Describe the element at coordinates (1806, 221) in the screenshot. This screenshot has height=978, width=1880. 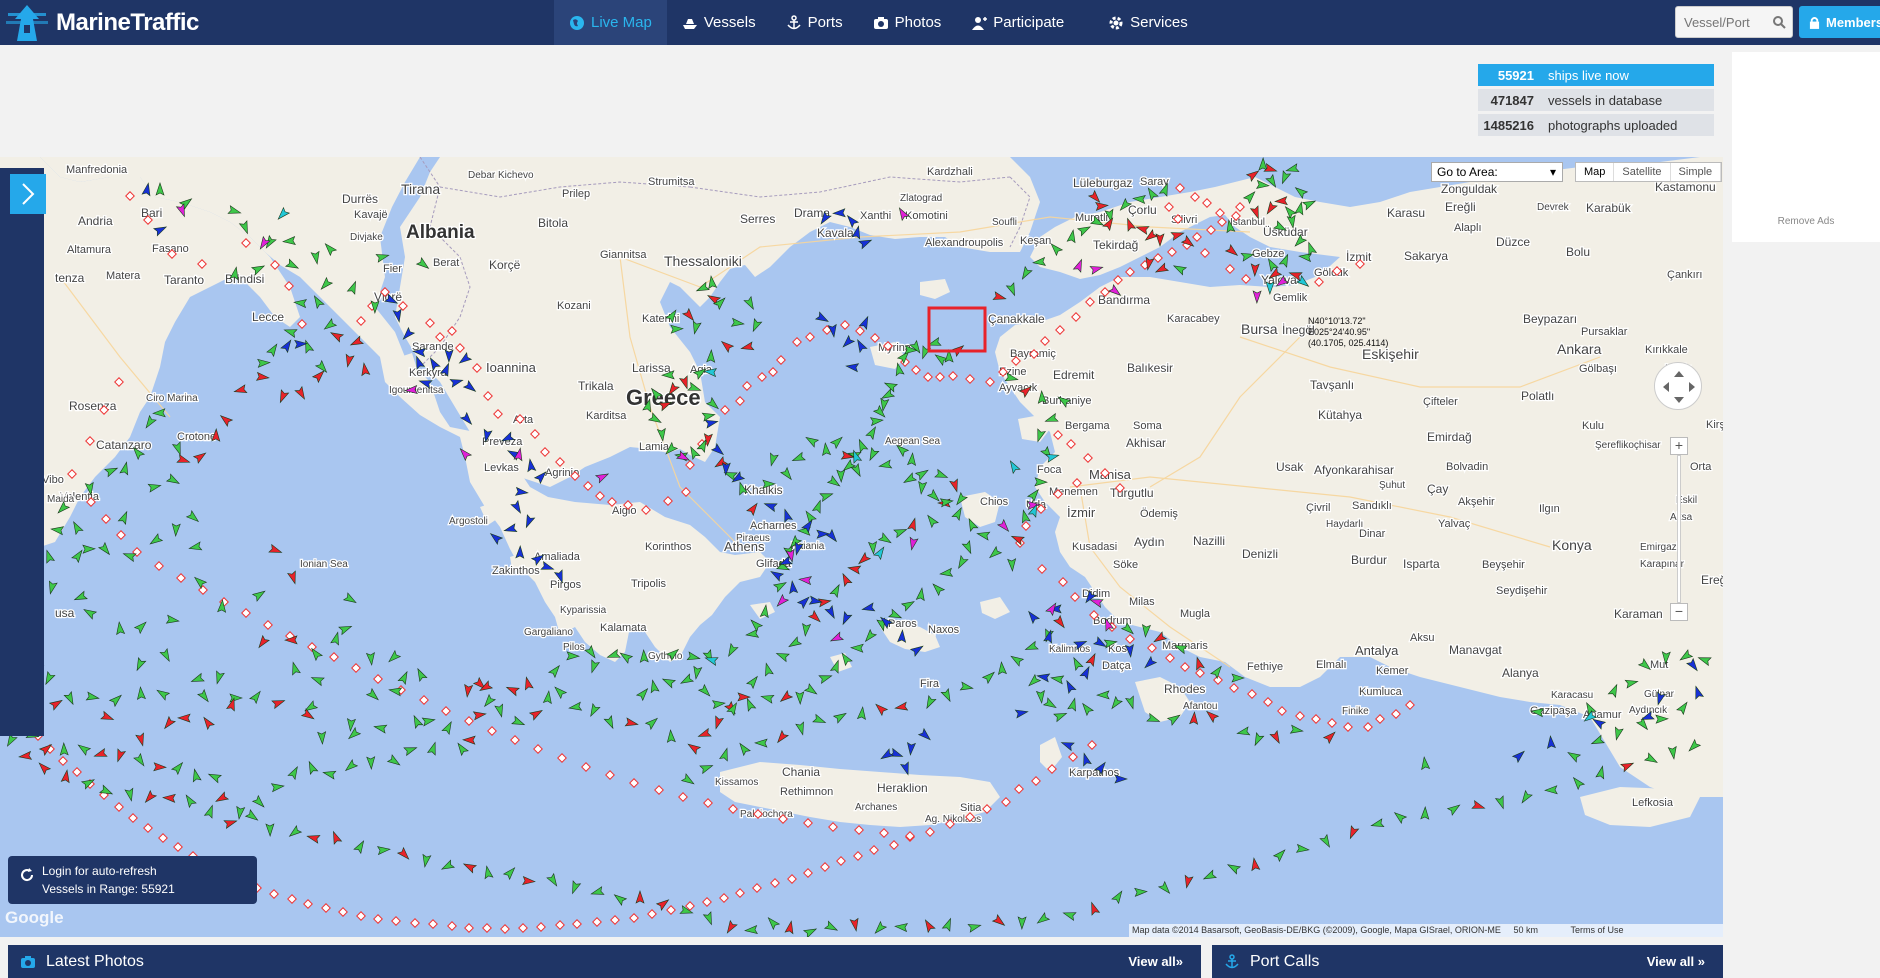
I see `remove-ads-link: Remove Ads` at that location.